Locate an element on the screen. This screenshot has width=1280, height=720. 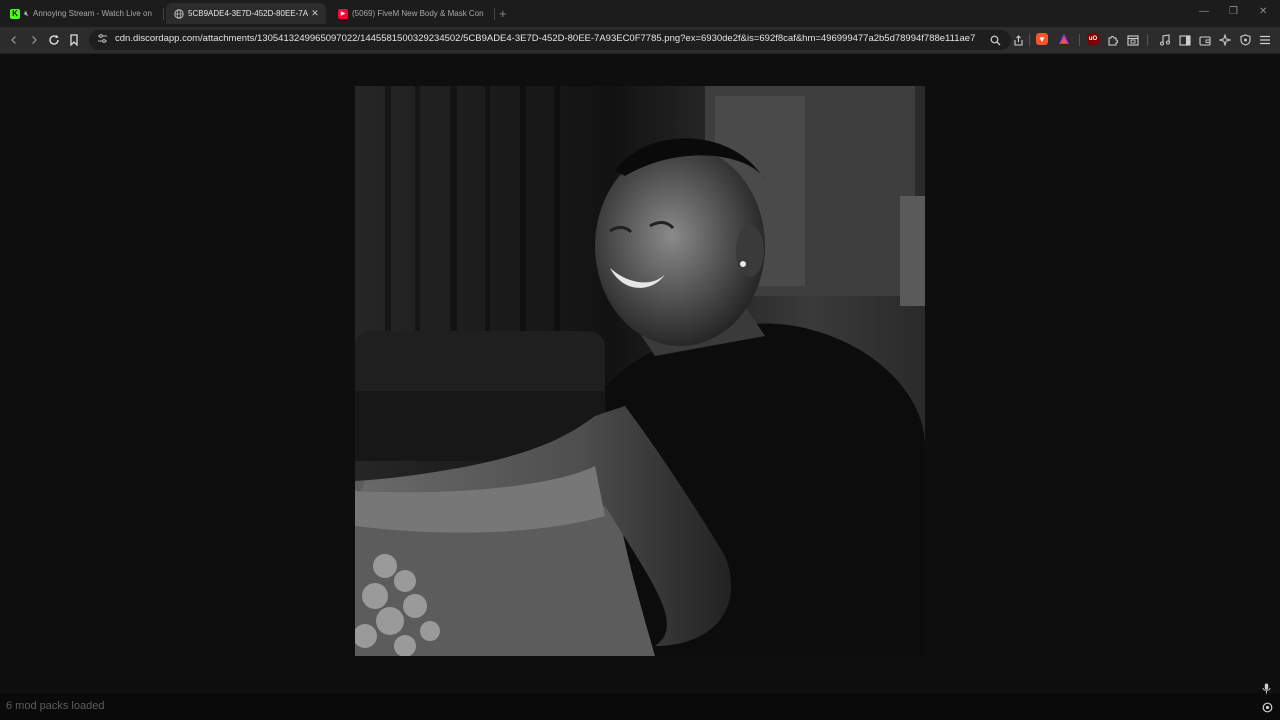
tab-search-icon is located at coordinates (1133, 40).